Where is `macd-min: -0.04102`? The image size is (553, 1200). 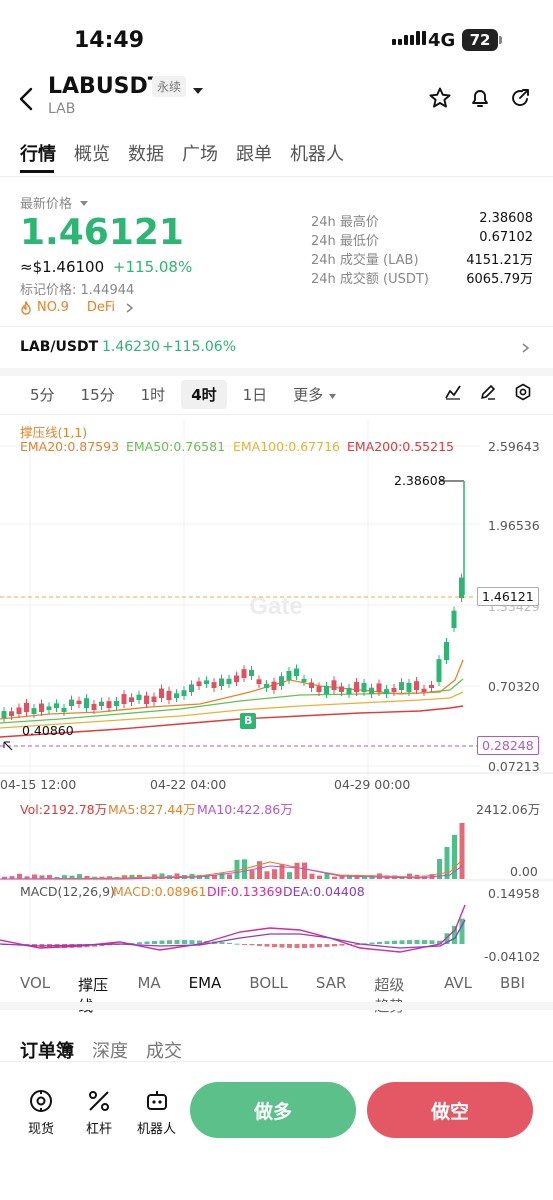 macd-min: -0.04102 is located at coordinates (512, 956).